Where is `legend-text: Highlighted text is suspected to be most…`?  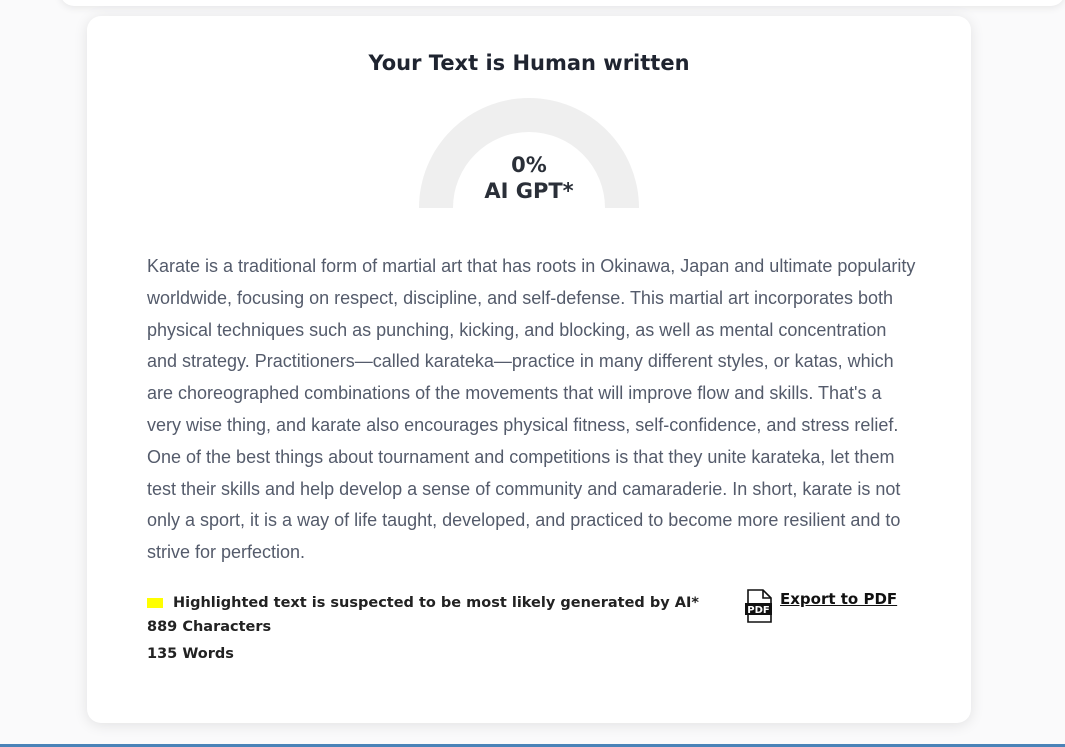
legend-text: Highlighted text is suspected to be most… is located at coordinates (436, 603).